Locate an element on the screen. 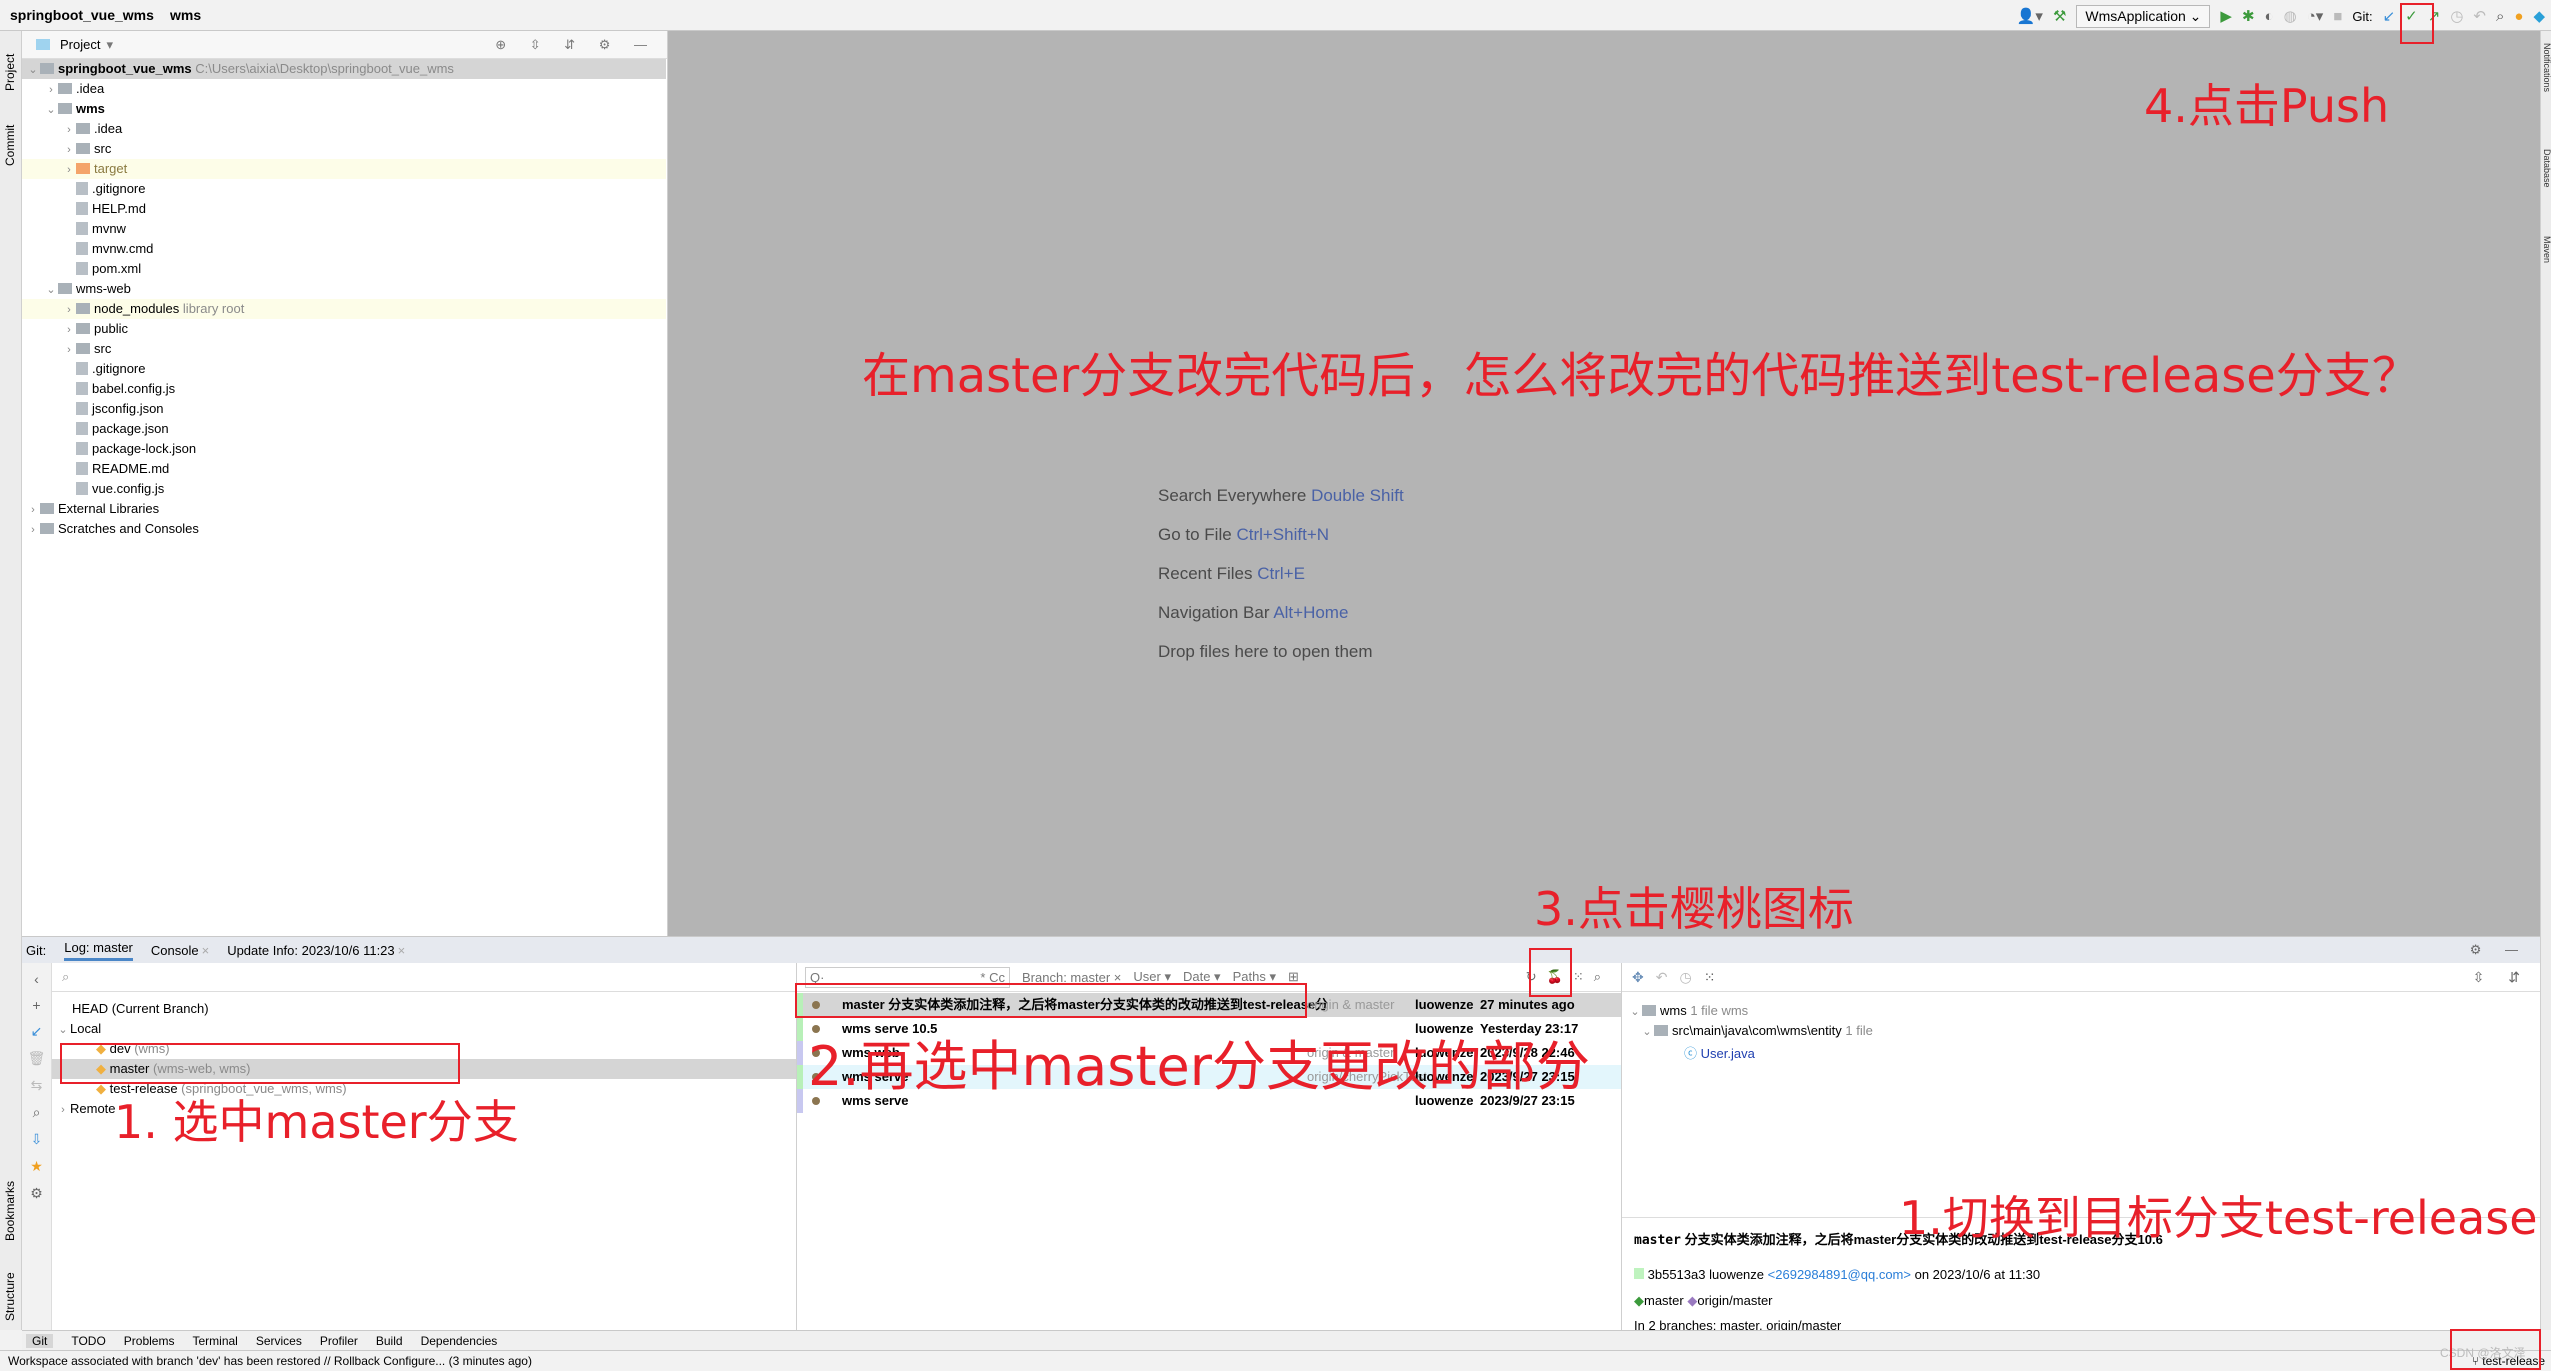 The image size is (2551, 1371). run-icon: ▶ is located at coordinates (2226, 16).